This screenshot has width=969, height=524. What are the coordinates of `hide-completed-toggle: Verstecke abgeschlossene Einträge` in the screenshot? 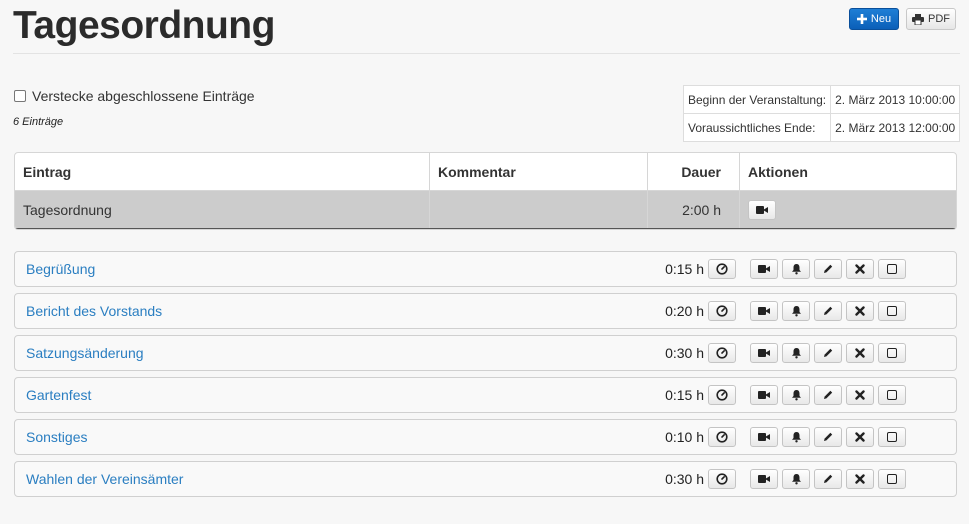 It's located at (134, 96).